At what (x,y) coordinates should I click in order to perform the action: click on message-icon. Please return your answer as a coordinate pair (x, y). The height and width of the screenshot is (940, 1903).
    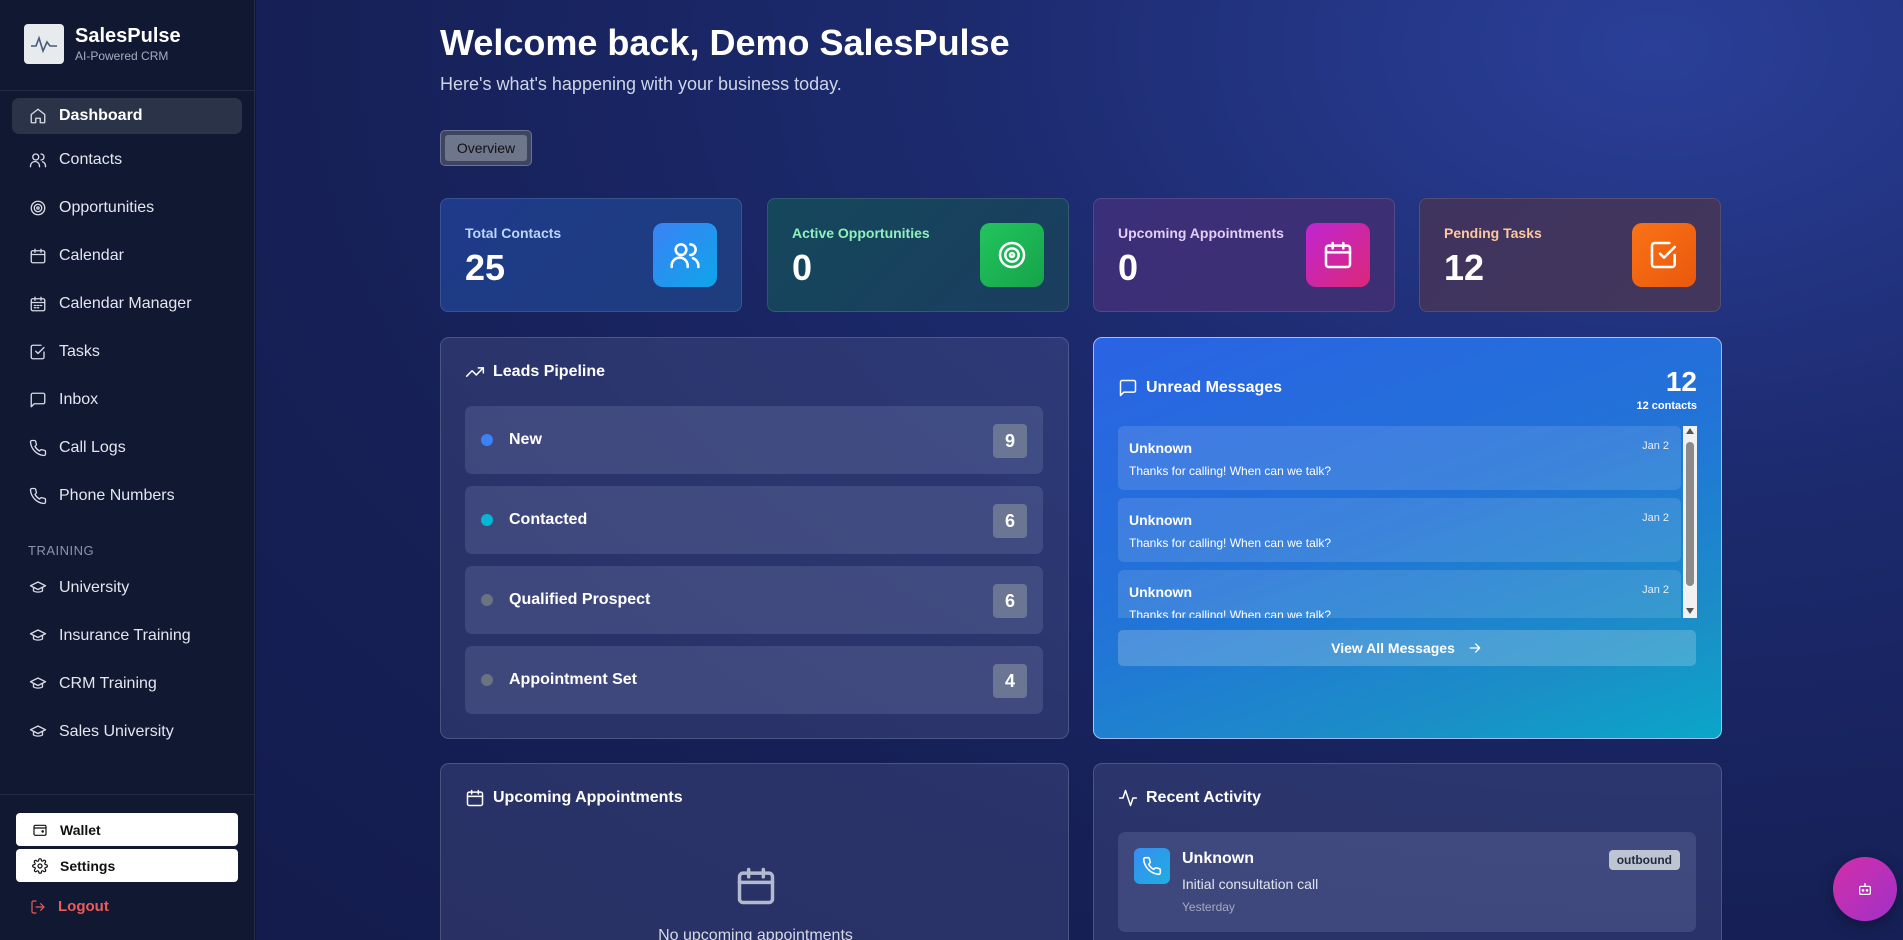
    Looking at the image, I should click on (1128, 388).